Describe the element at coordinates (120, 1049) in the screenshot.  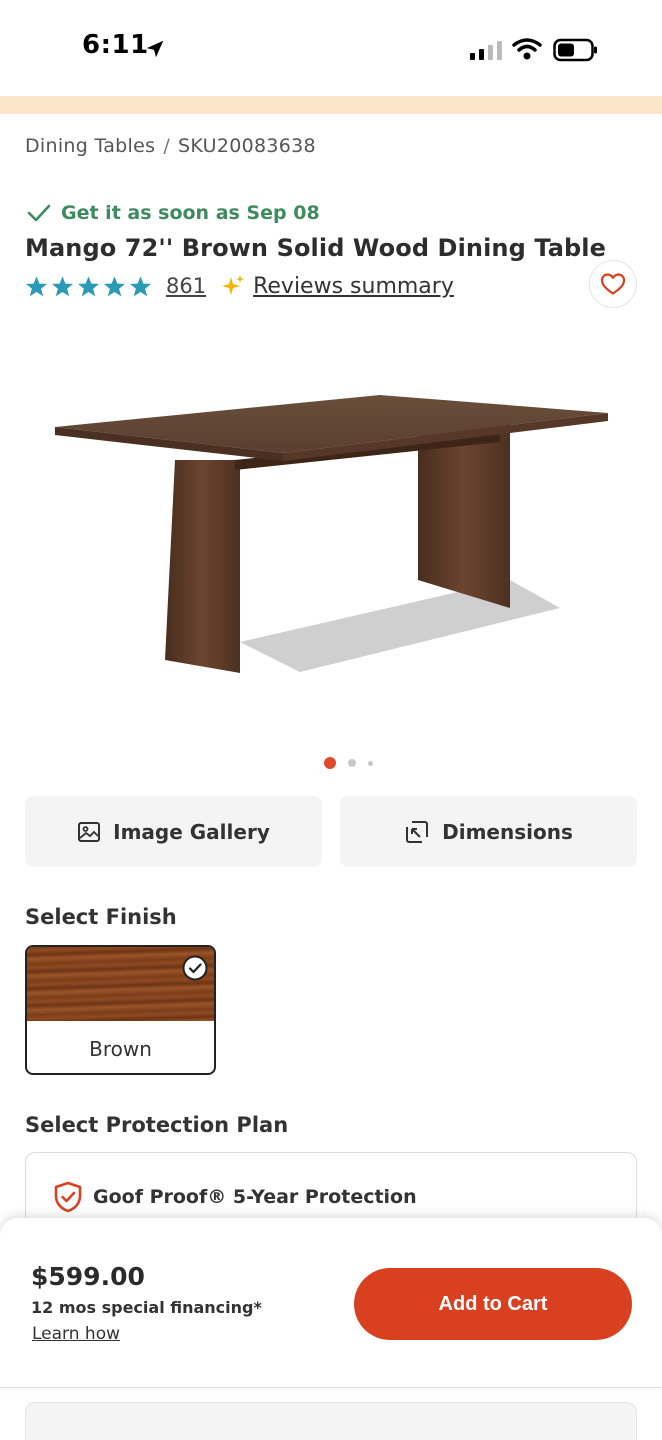
I see `finish-label: Brown` at that location.